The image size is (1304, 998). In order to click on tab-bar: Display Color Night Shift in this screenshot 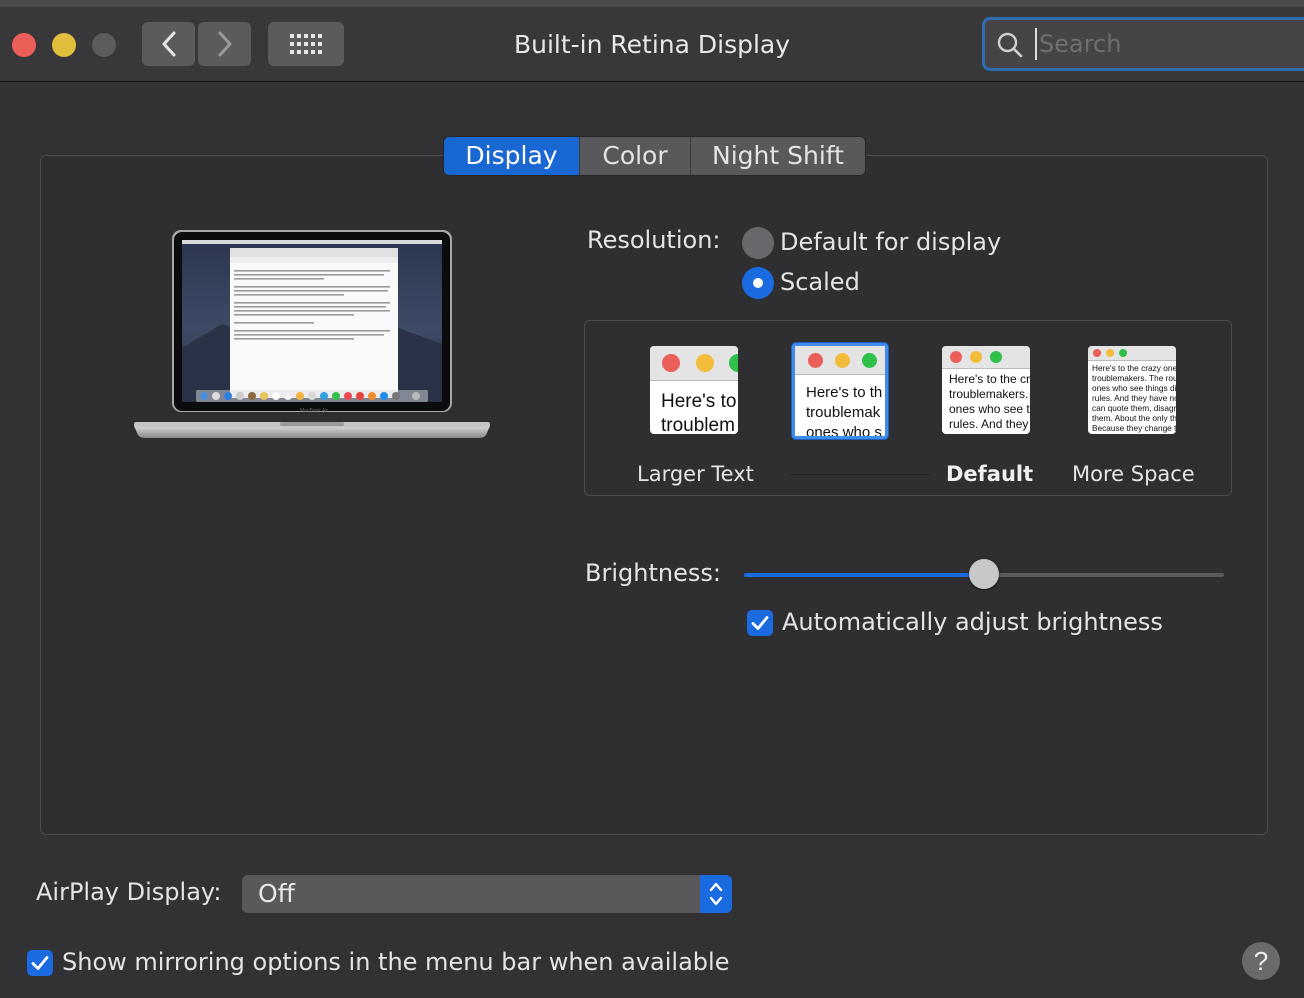, I will do `click(654, 156)`.